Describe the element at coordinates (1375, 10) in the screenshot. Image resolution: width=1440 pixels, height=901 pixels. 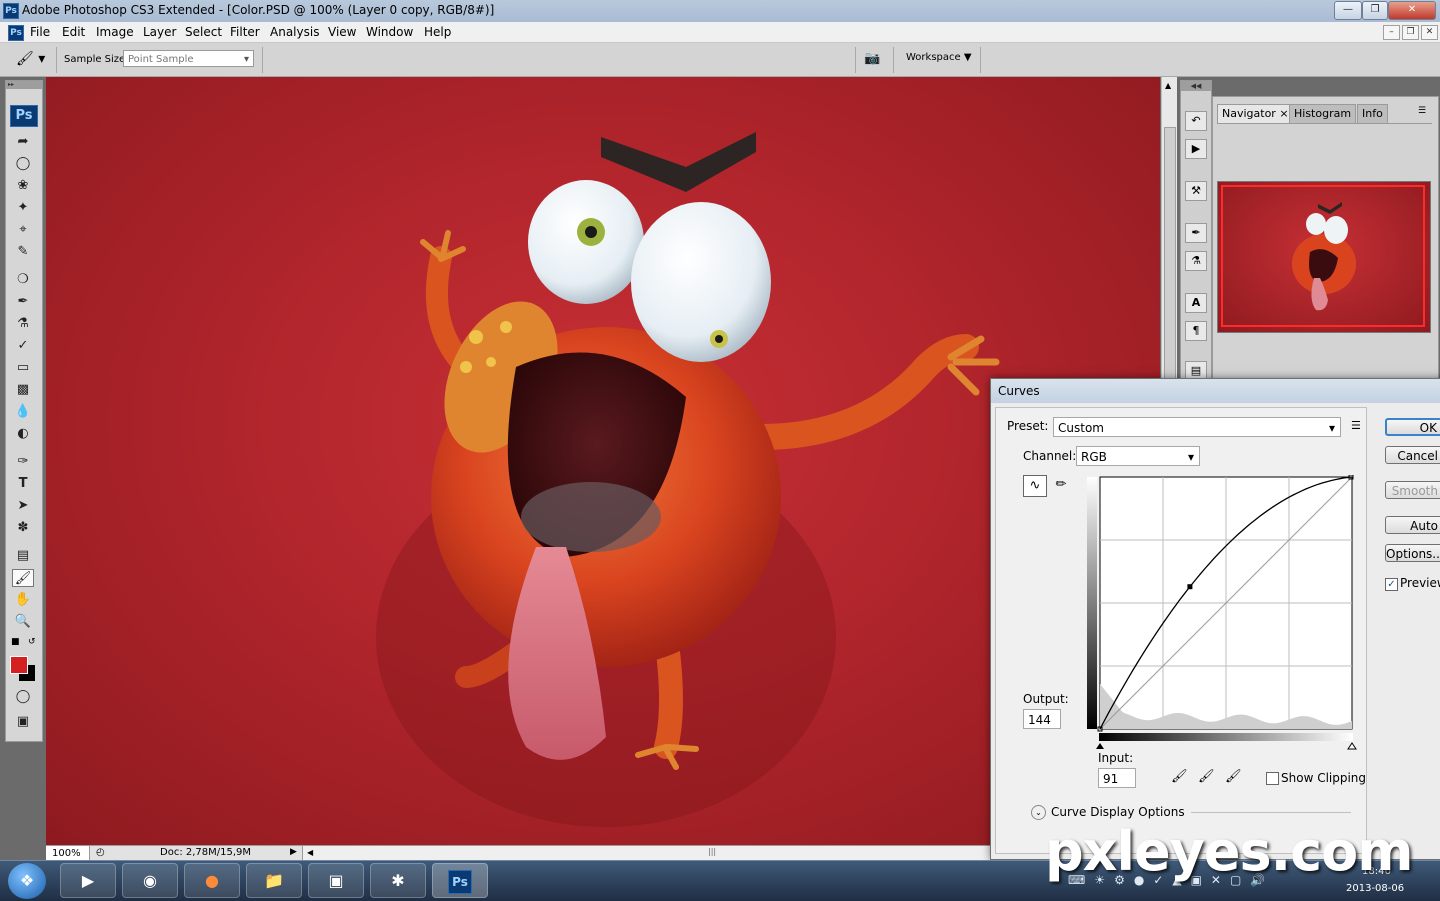
I see `maximize-button: ❐` at that location.